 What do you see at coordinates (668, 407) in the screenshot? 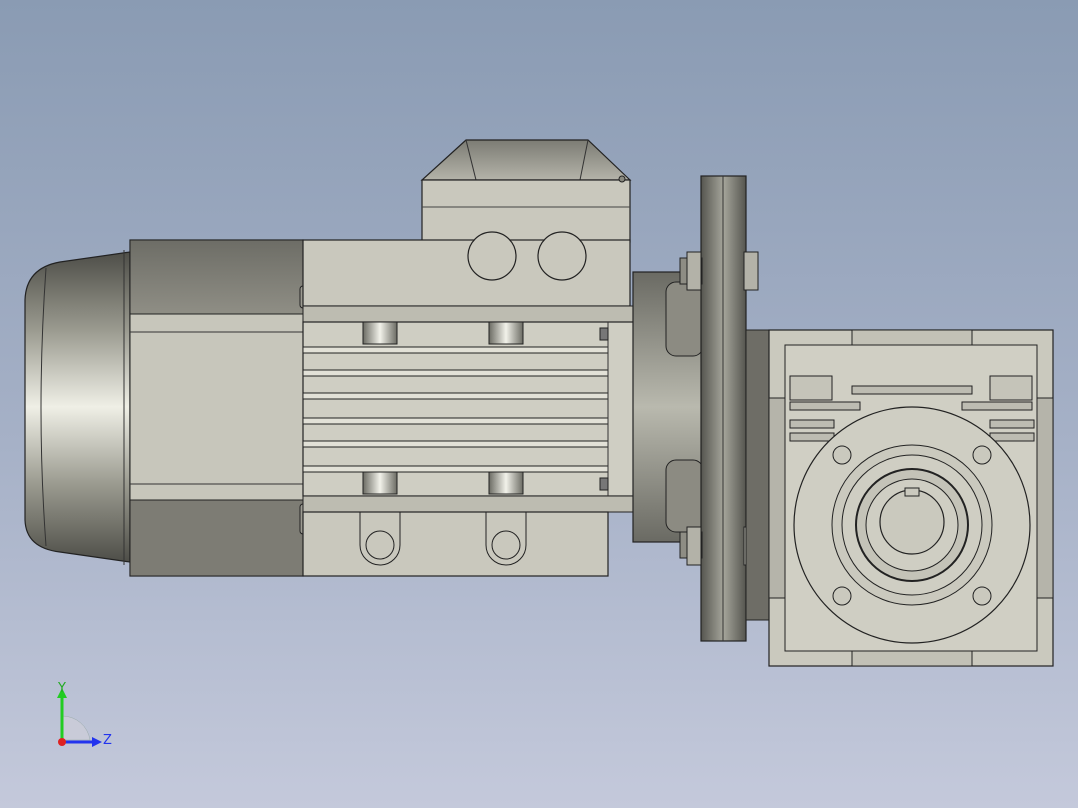
I see `motor-neck` at bounding box center [668, 407].